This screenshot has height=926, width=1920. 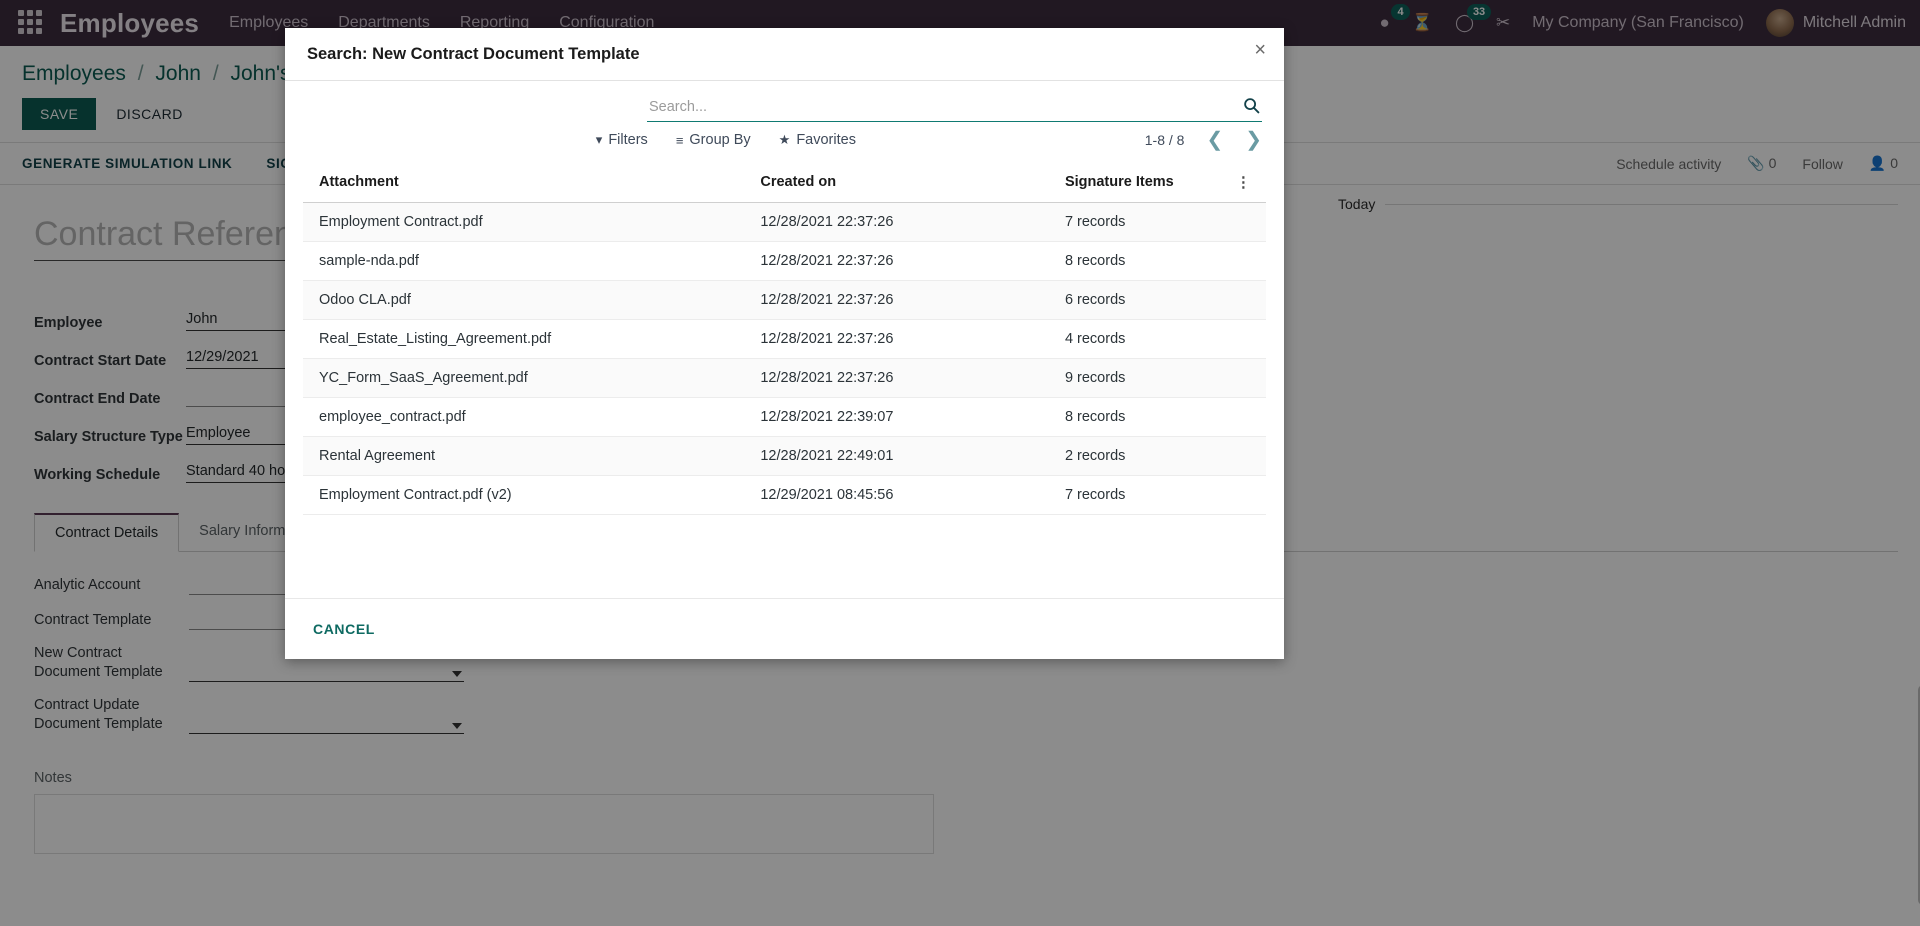 I want to click on cell-created-on: 12/28/2021 22:49:01, so click(x=912, y=456).